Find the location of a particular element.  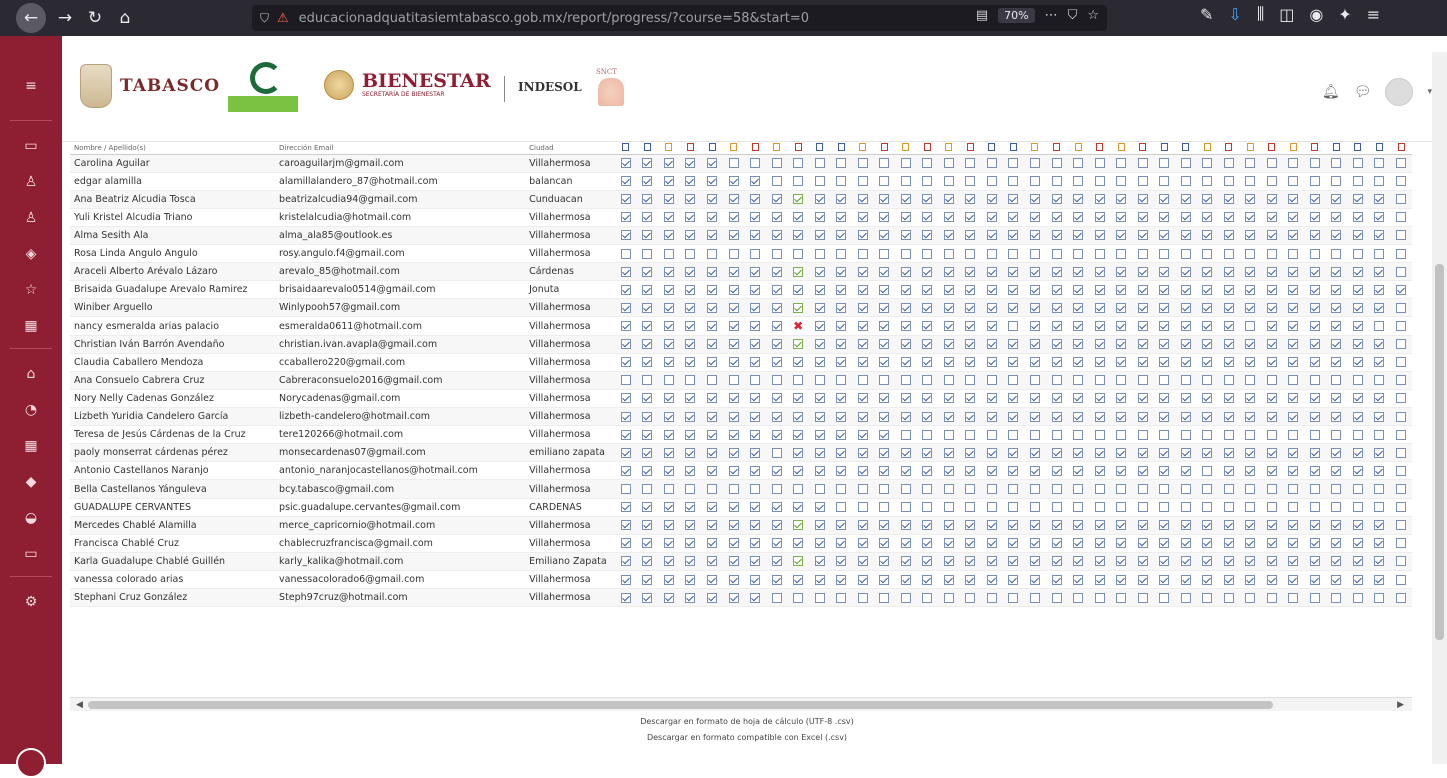

reload-icon: ↻ is located at coordinates (95, 18).